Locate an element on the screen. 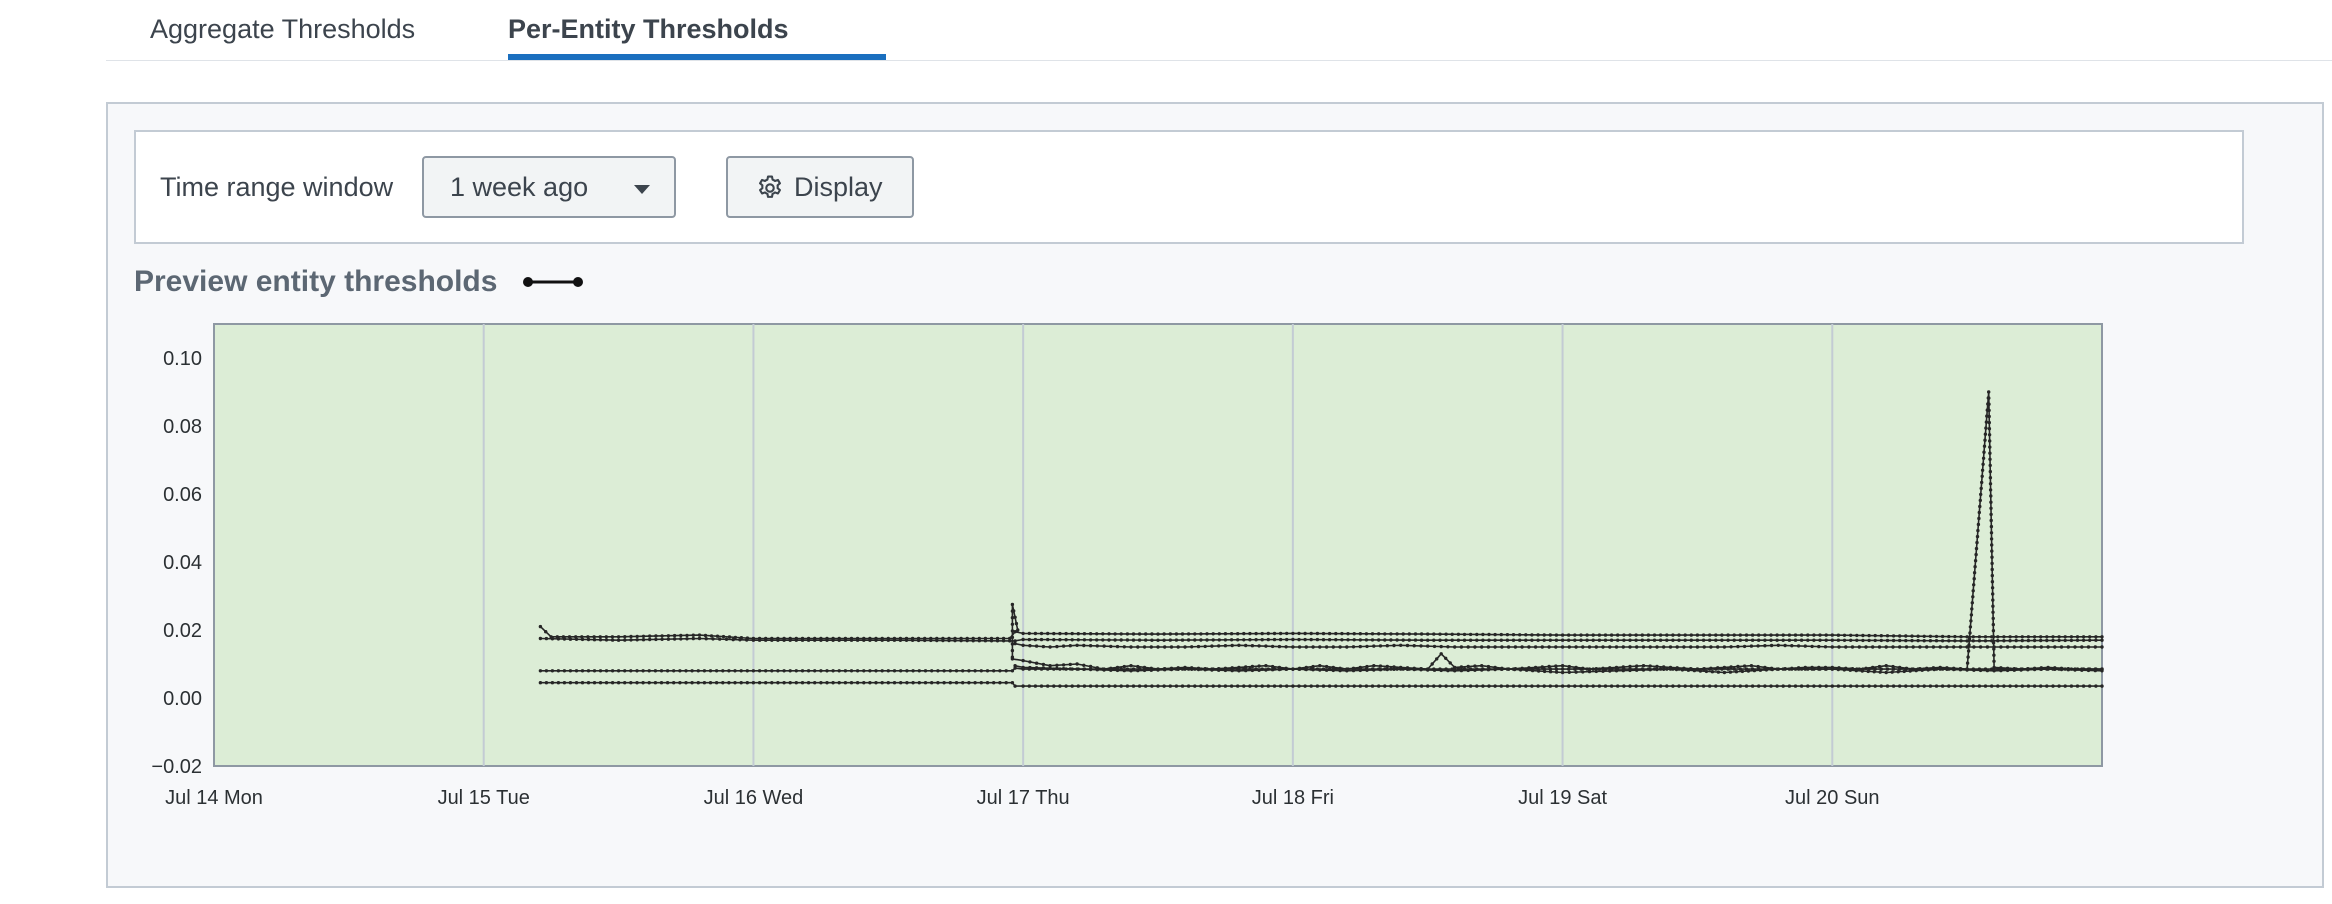 The image size is (2332, 904). x-tick-label: Jul 14 Mon is located at coordinates (214, 798).